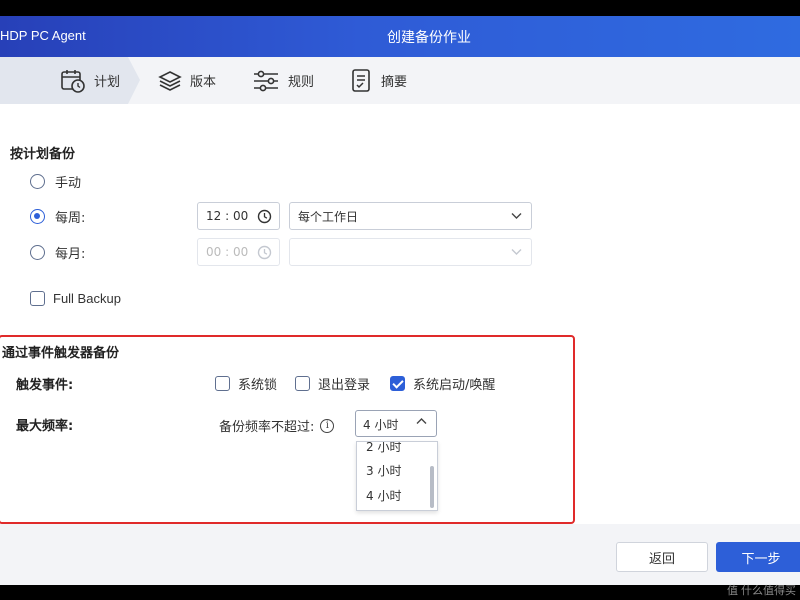 The height and width of the screenshot is (600, 800). I want to click on stack-icon, so click(170, 80).